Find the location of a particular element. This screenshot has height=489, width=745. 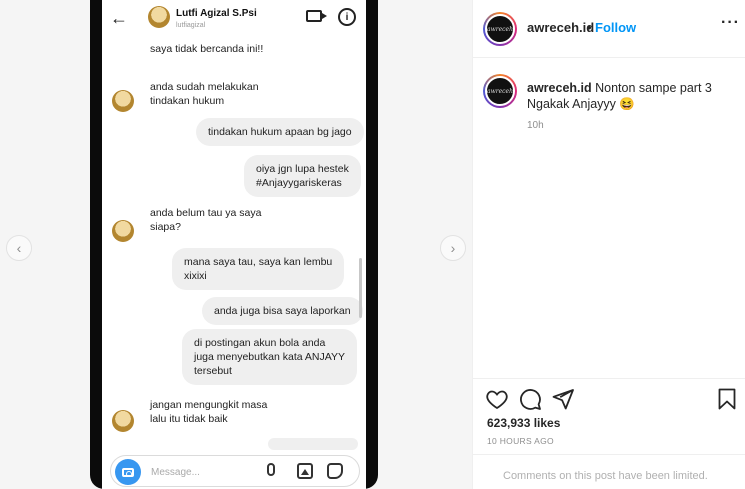

message-incoming: anda sudah melakukan tindakan hukum is located at coordinates (204, 94).